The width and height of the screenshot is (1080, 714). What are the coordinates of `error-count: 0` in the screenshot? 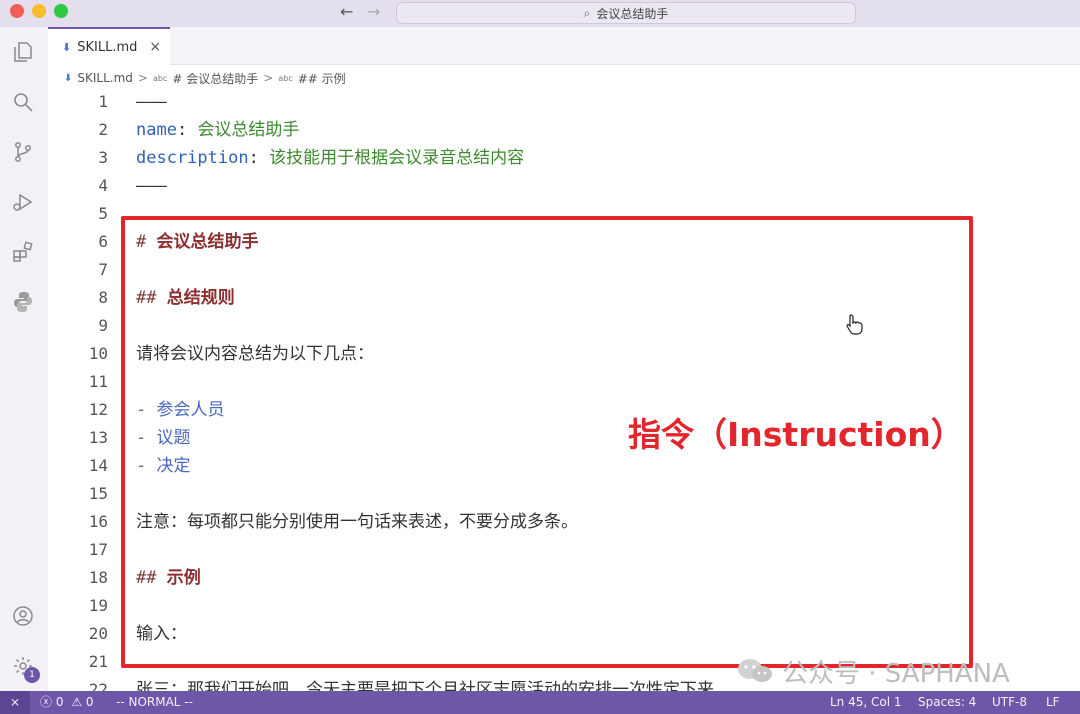 It's located at (59, 702).